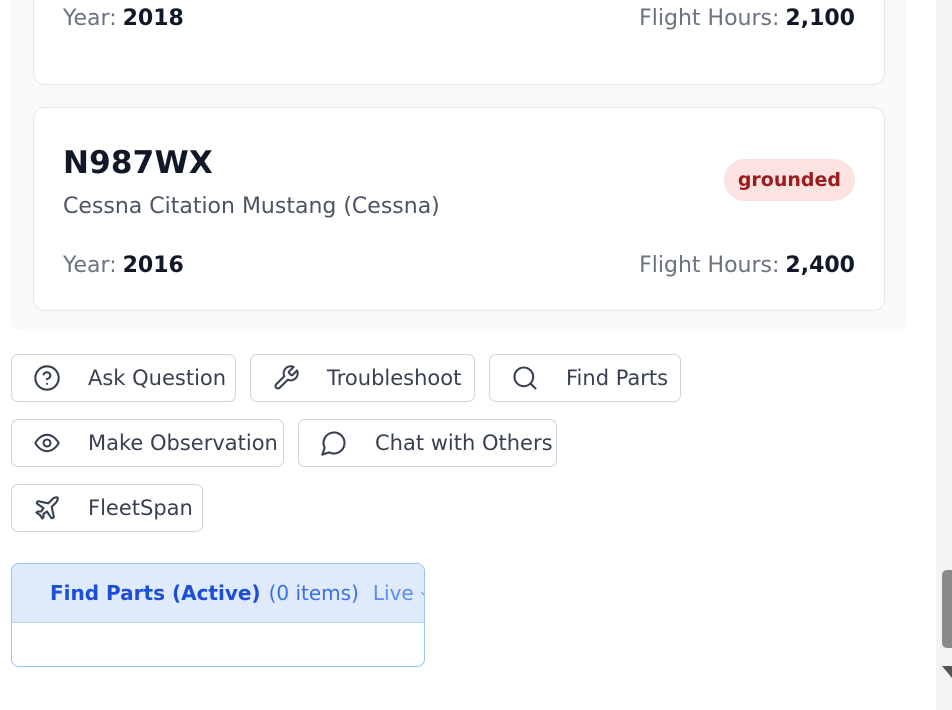  I want to click on fleetspan-button: FleetSpan, so click(107, 508).